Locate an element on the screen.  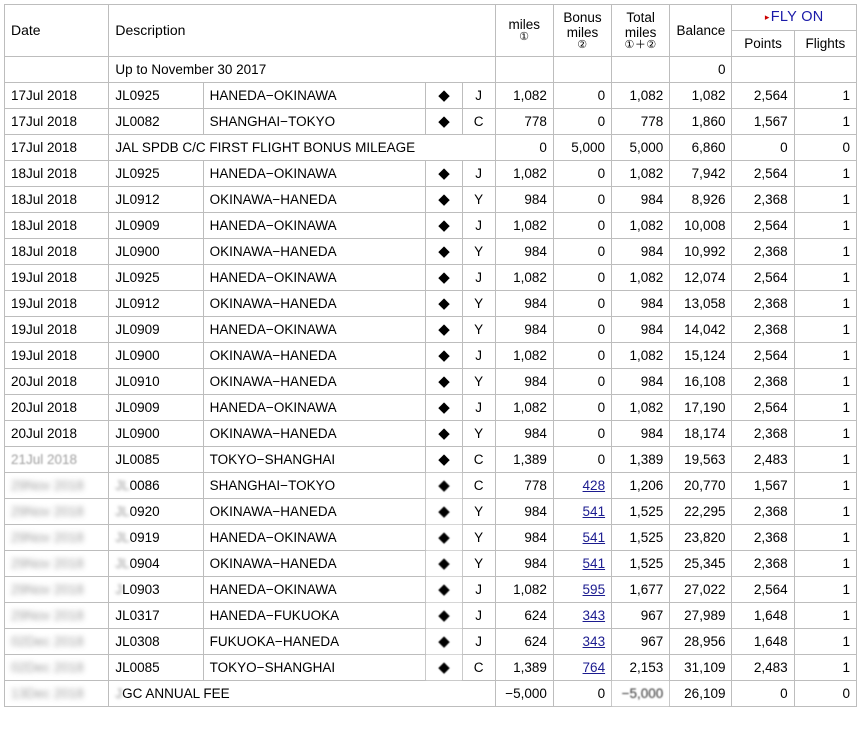
date-text: 21Jul 2018 is located at coordinates (44, 459).